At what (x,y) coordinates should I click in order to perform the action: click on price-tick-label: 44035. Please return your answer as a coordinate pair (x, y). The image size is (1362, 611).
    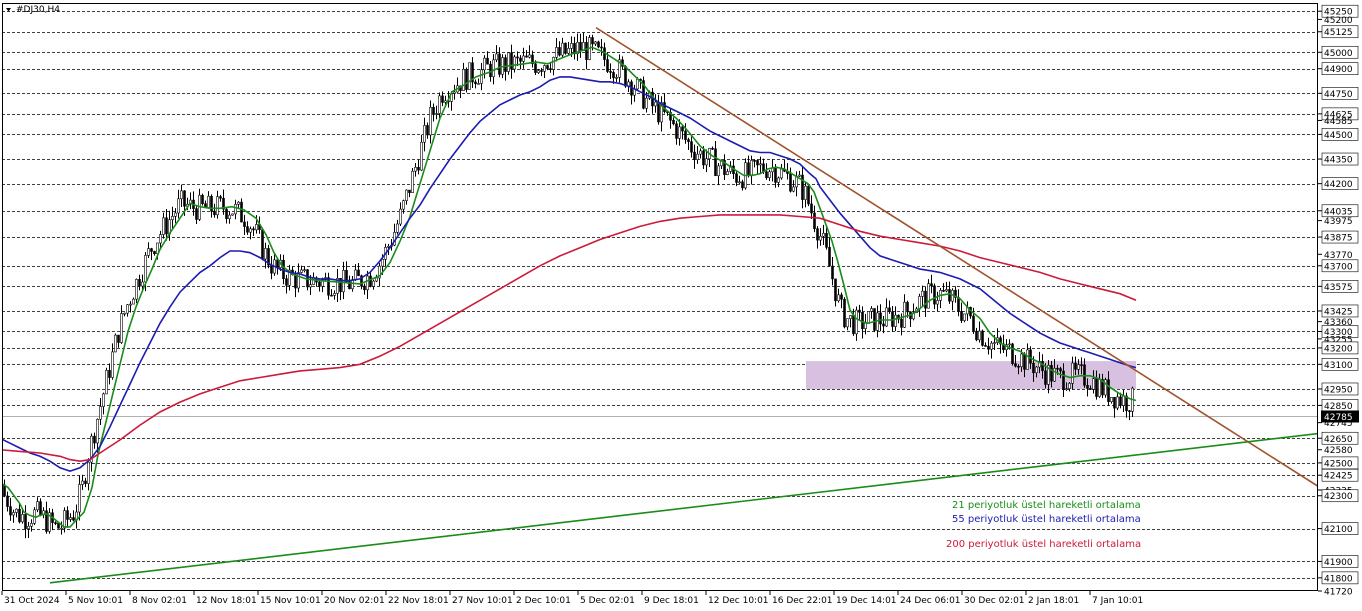
    Looking at the image, I should click on (1338, 212).